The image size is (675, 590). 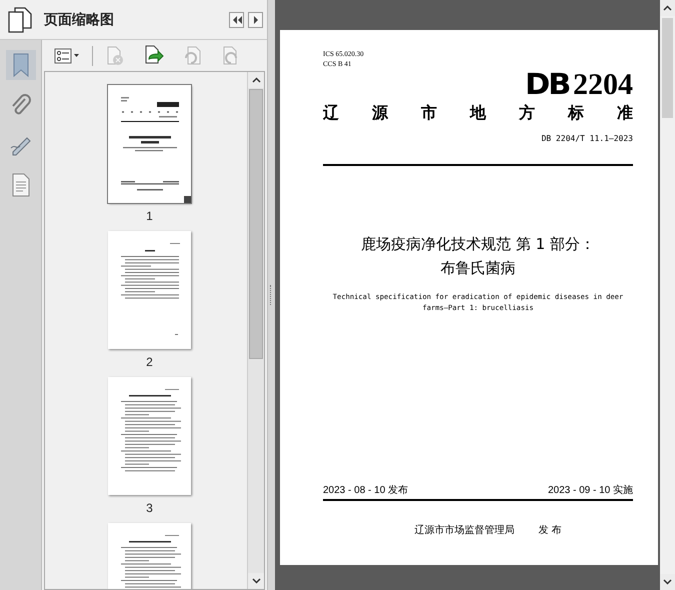 What do you see at coordinates (586, 138) in the screenshot?
I see `standard-number: DB 2204/T 11.1—2023` at bounding box center [586, 138].